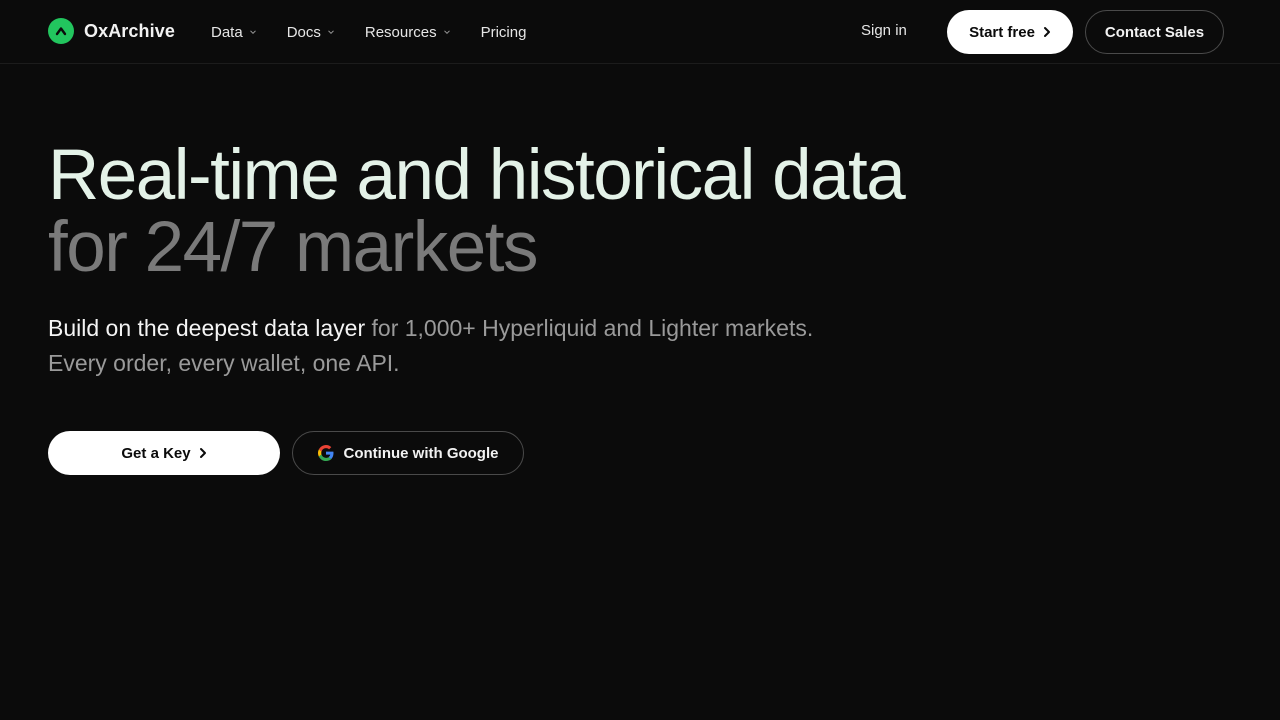 This screenshot has height=720, width=1280. What do you see at coordinates (400, 32) in the screenshot?
I see `nav-item-label: Resources` at bounding box center [400, 32].